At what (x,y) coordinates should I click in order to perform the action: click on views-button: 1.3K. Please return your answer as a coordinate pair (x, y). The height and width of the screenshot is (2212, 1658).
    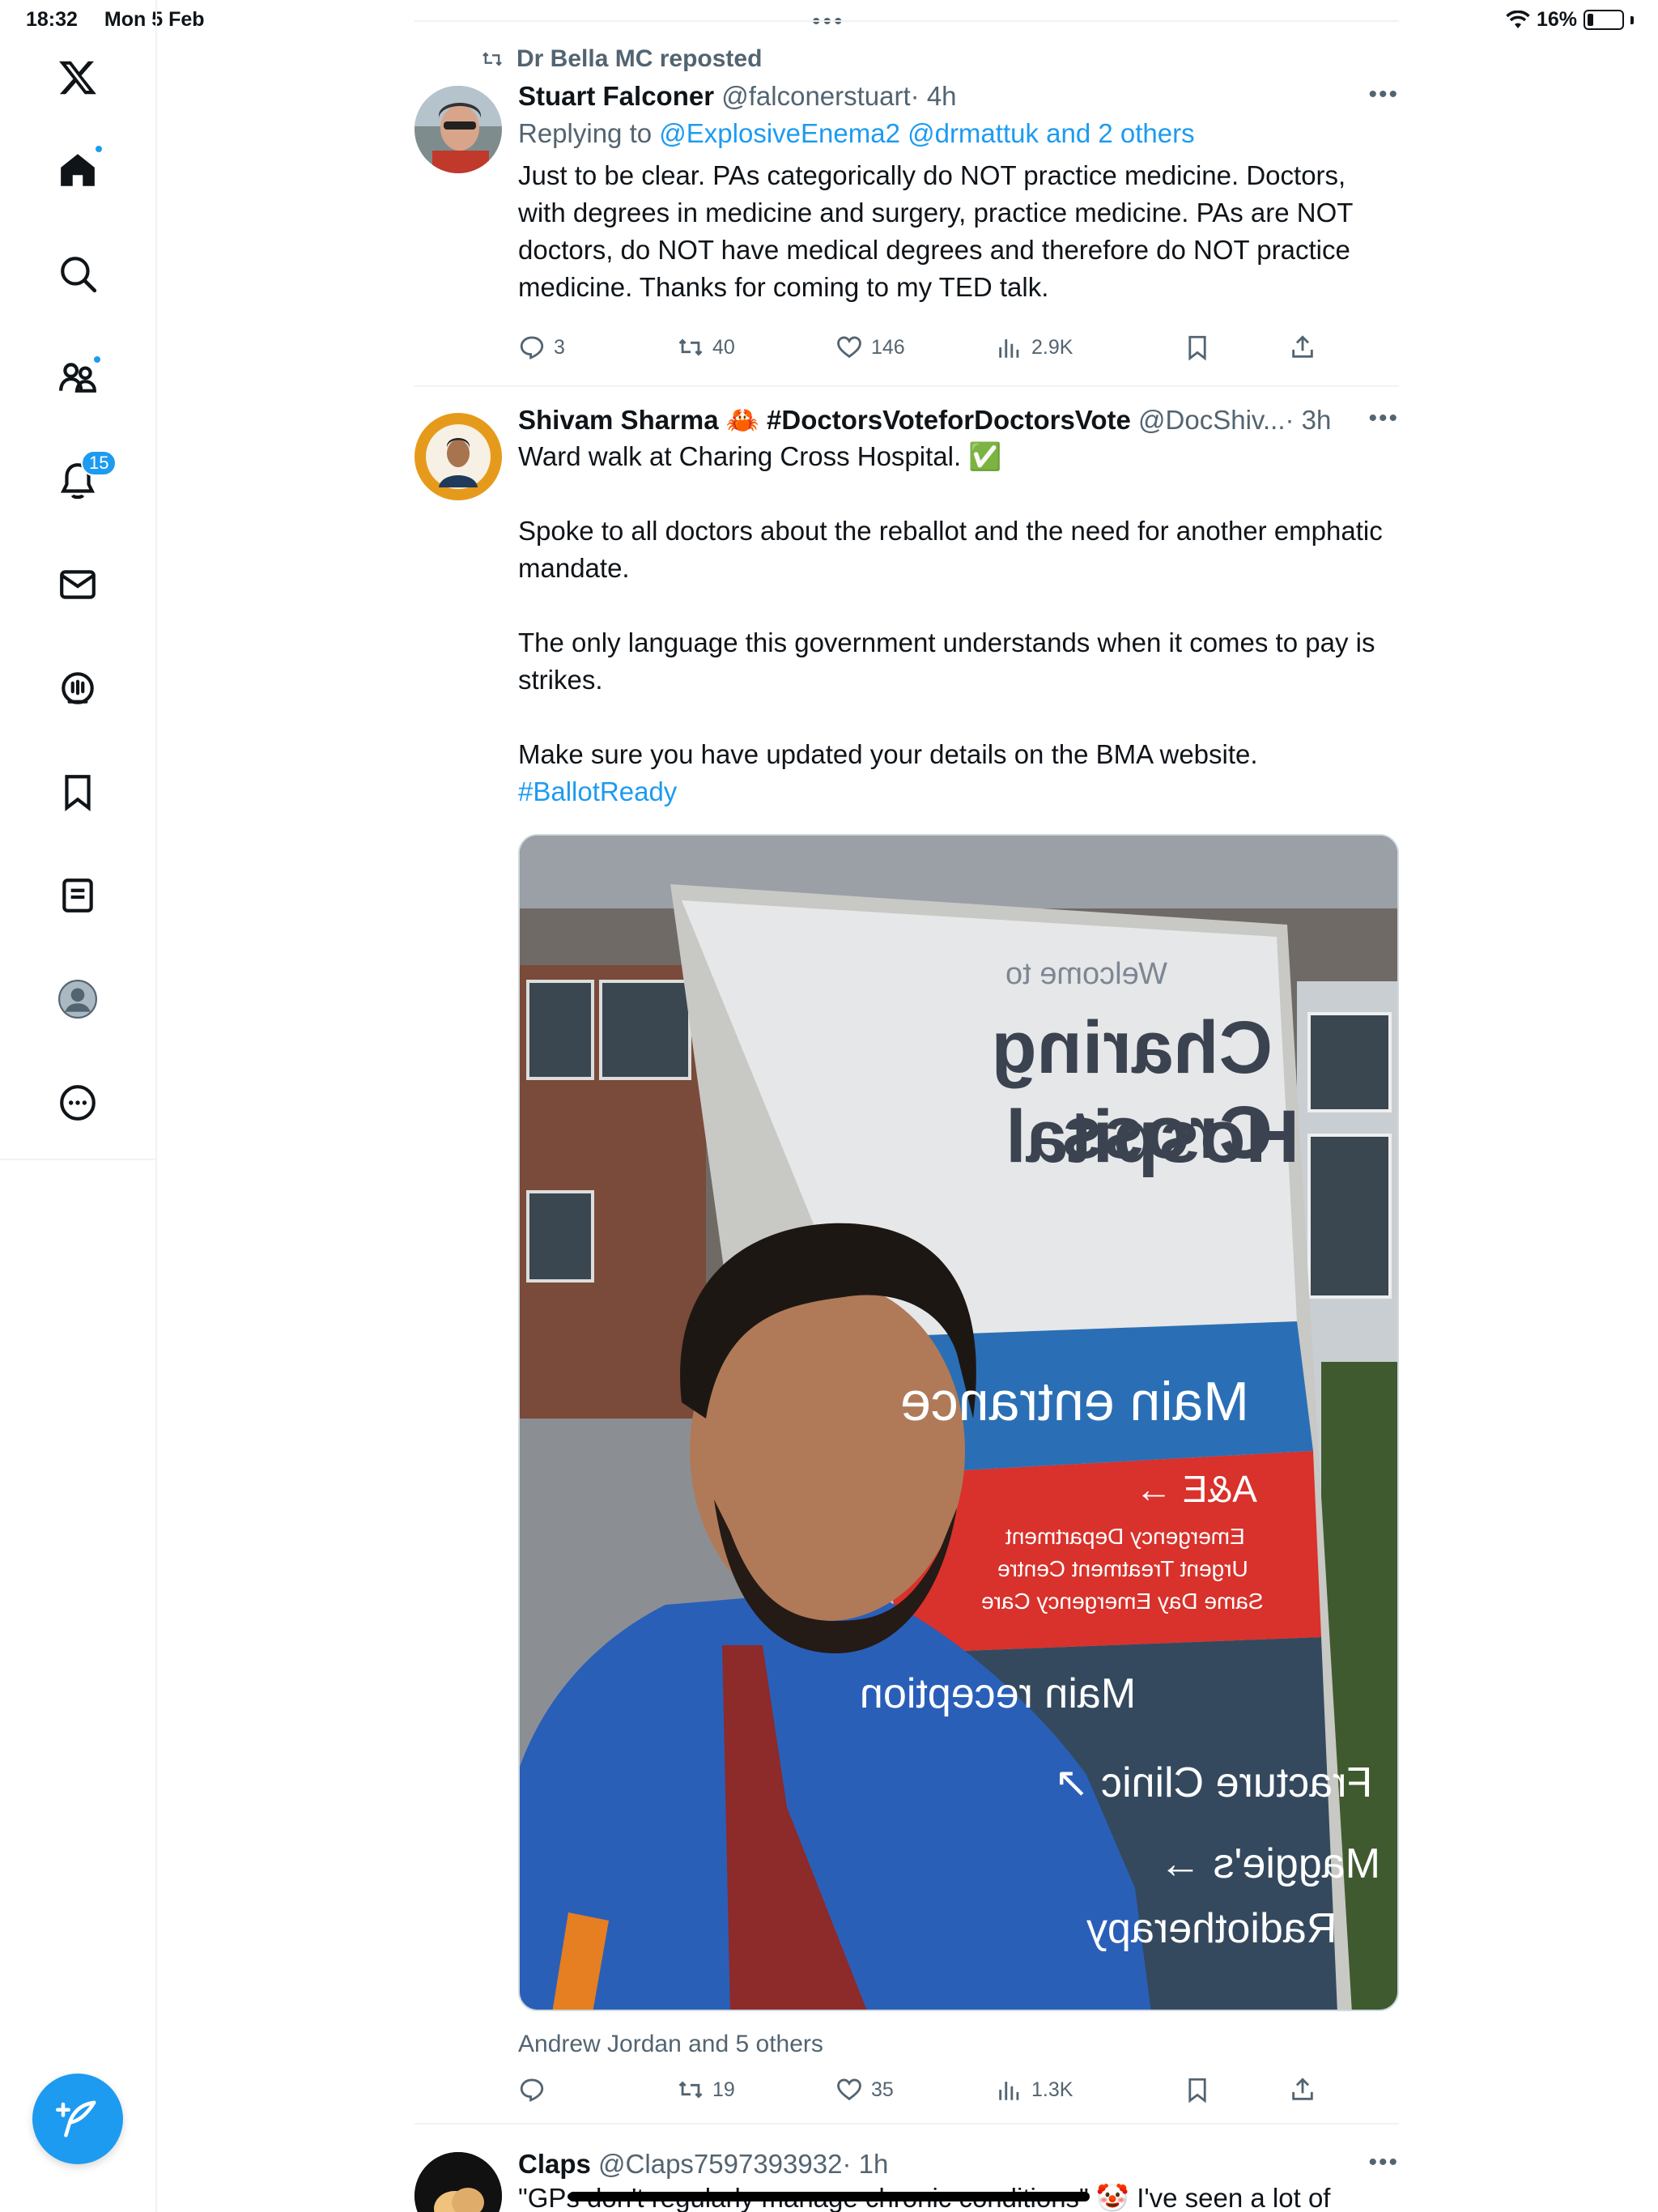
    Looking at the image, I should click on (1034, 2090).